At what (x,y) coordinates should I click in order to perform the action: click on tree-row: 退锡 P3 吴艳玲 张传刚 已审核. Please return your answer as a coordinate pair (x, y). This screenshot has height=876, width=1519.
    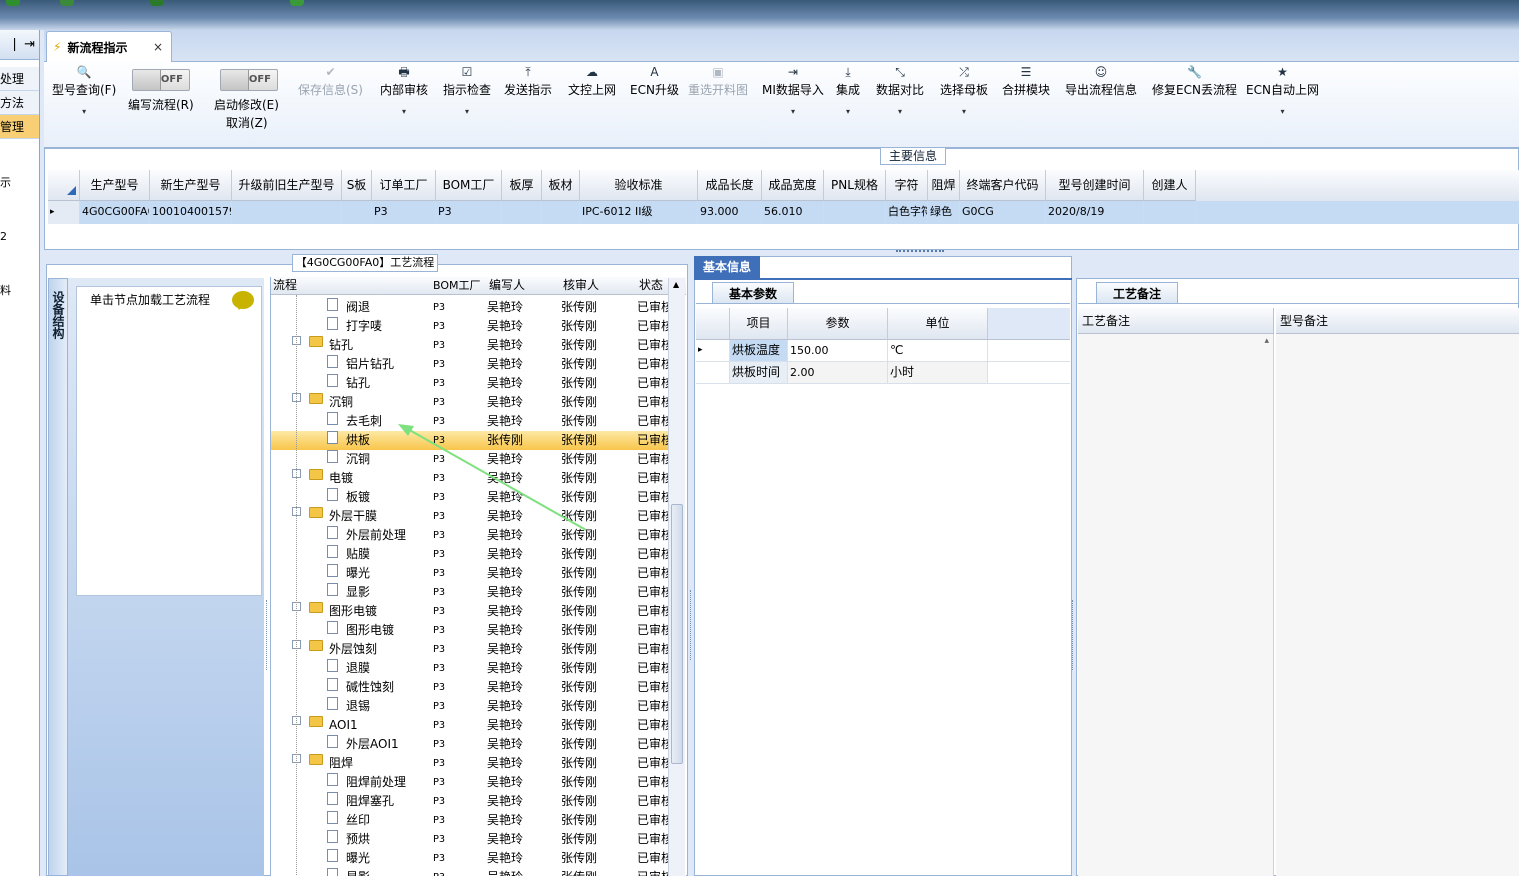
    Looking at the image, I should click on (470, 706).